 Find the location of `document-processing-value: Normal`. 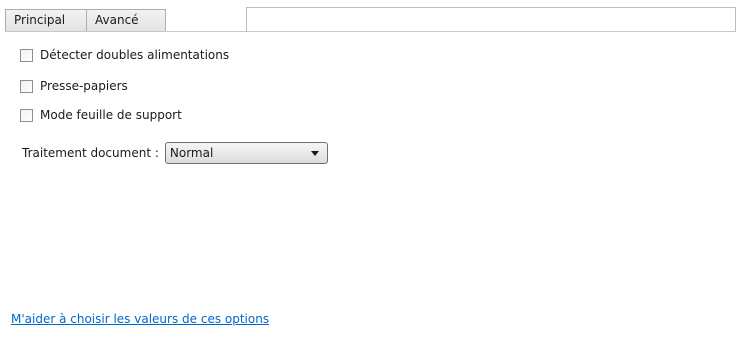

document-processing-value: Normal is located at coordinates (191, 153).